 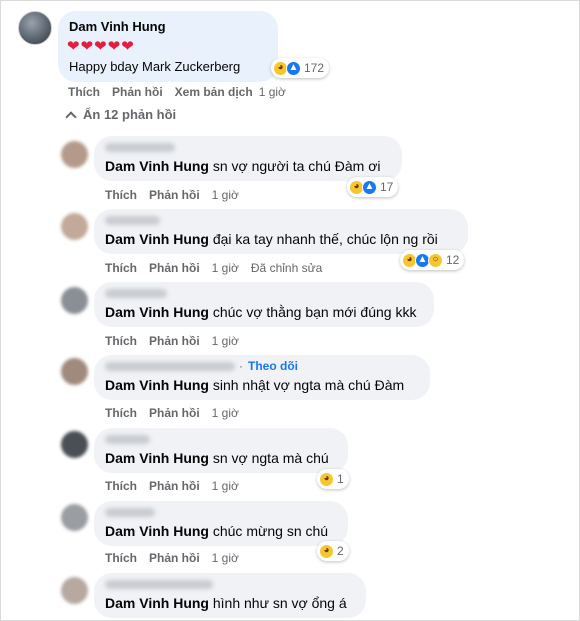 What do you see at coordinates (214, 92) in the screenshot?
I see `see-translation-button: Xem bản dịch` at bounding box center [214, 92].